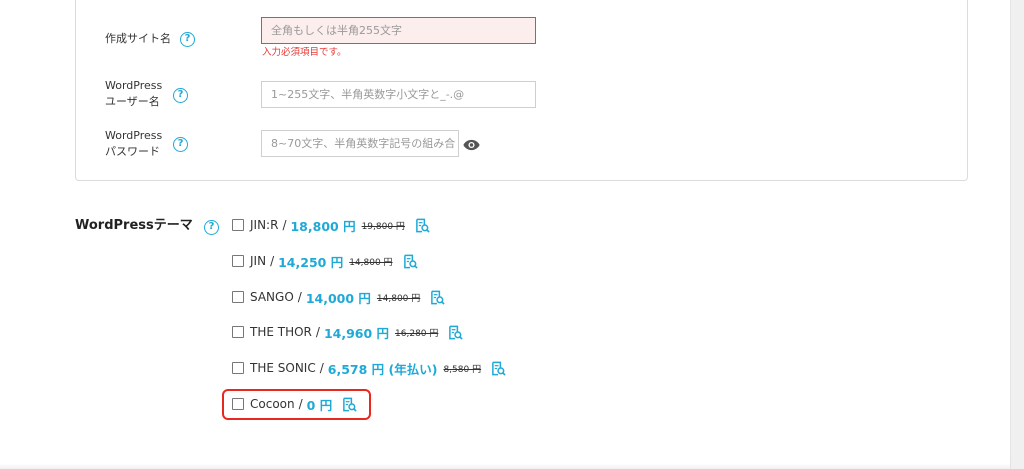 This screenshot has height=469, width=1024. I want to click on wp-password-label-line2: パスワード, so click(132, 151).